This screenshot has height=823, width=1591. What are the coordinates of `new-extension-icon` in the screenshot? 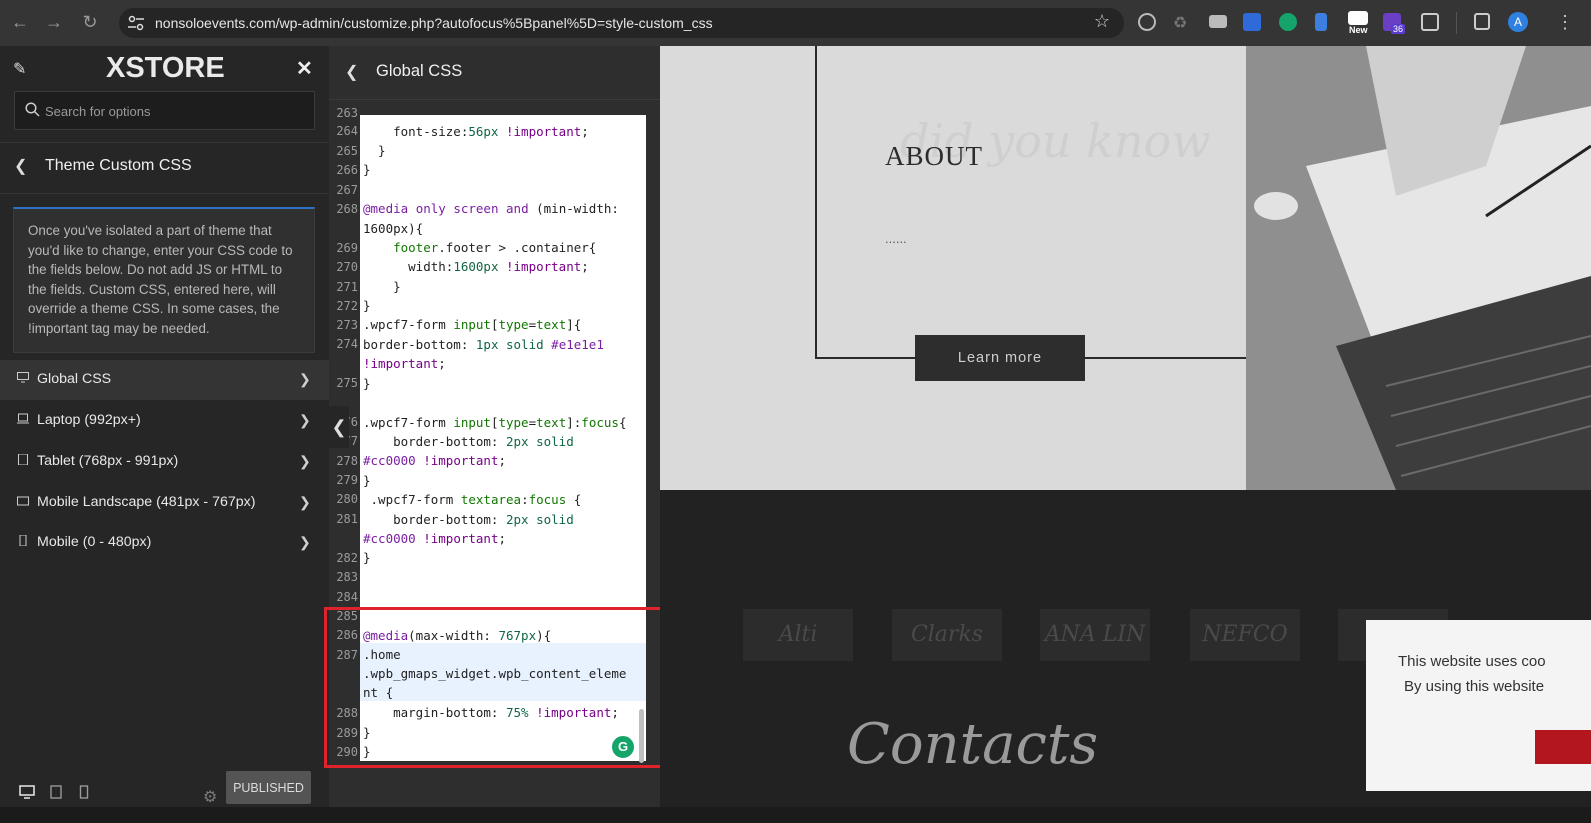 It's located at (1358, 18).